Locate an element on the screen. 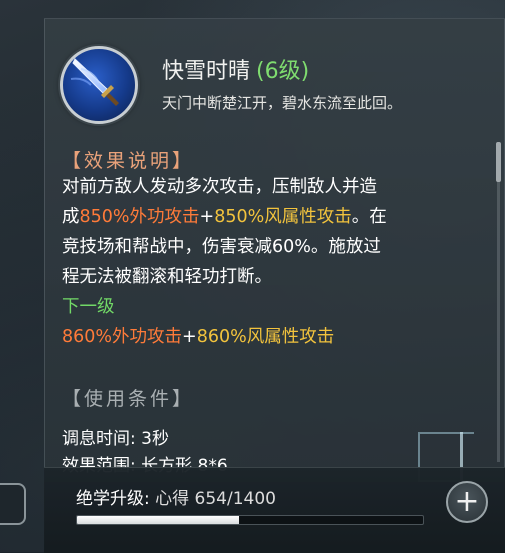 The image size is (505, 553). external-damage: 850%外功攻击 is located at coordinates (139, 217).